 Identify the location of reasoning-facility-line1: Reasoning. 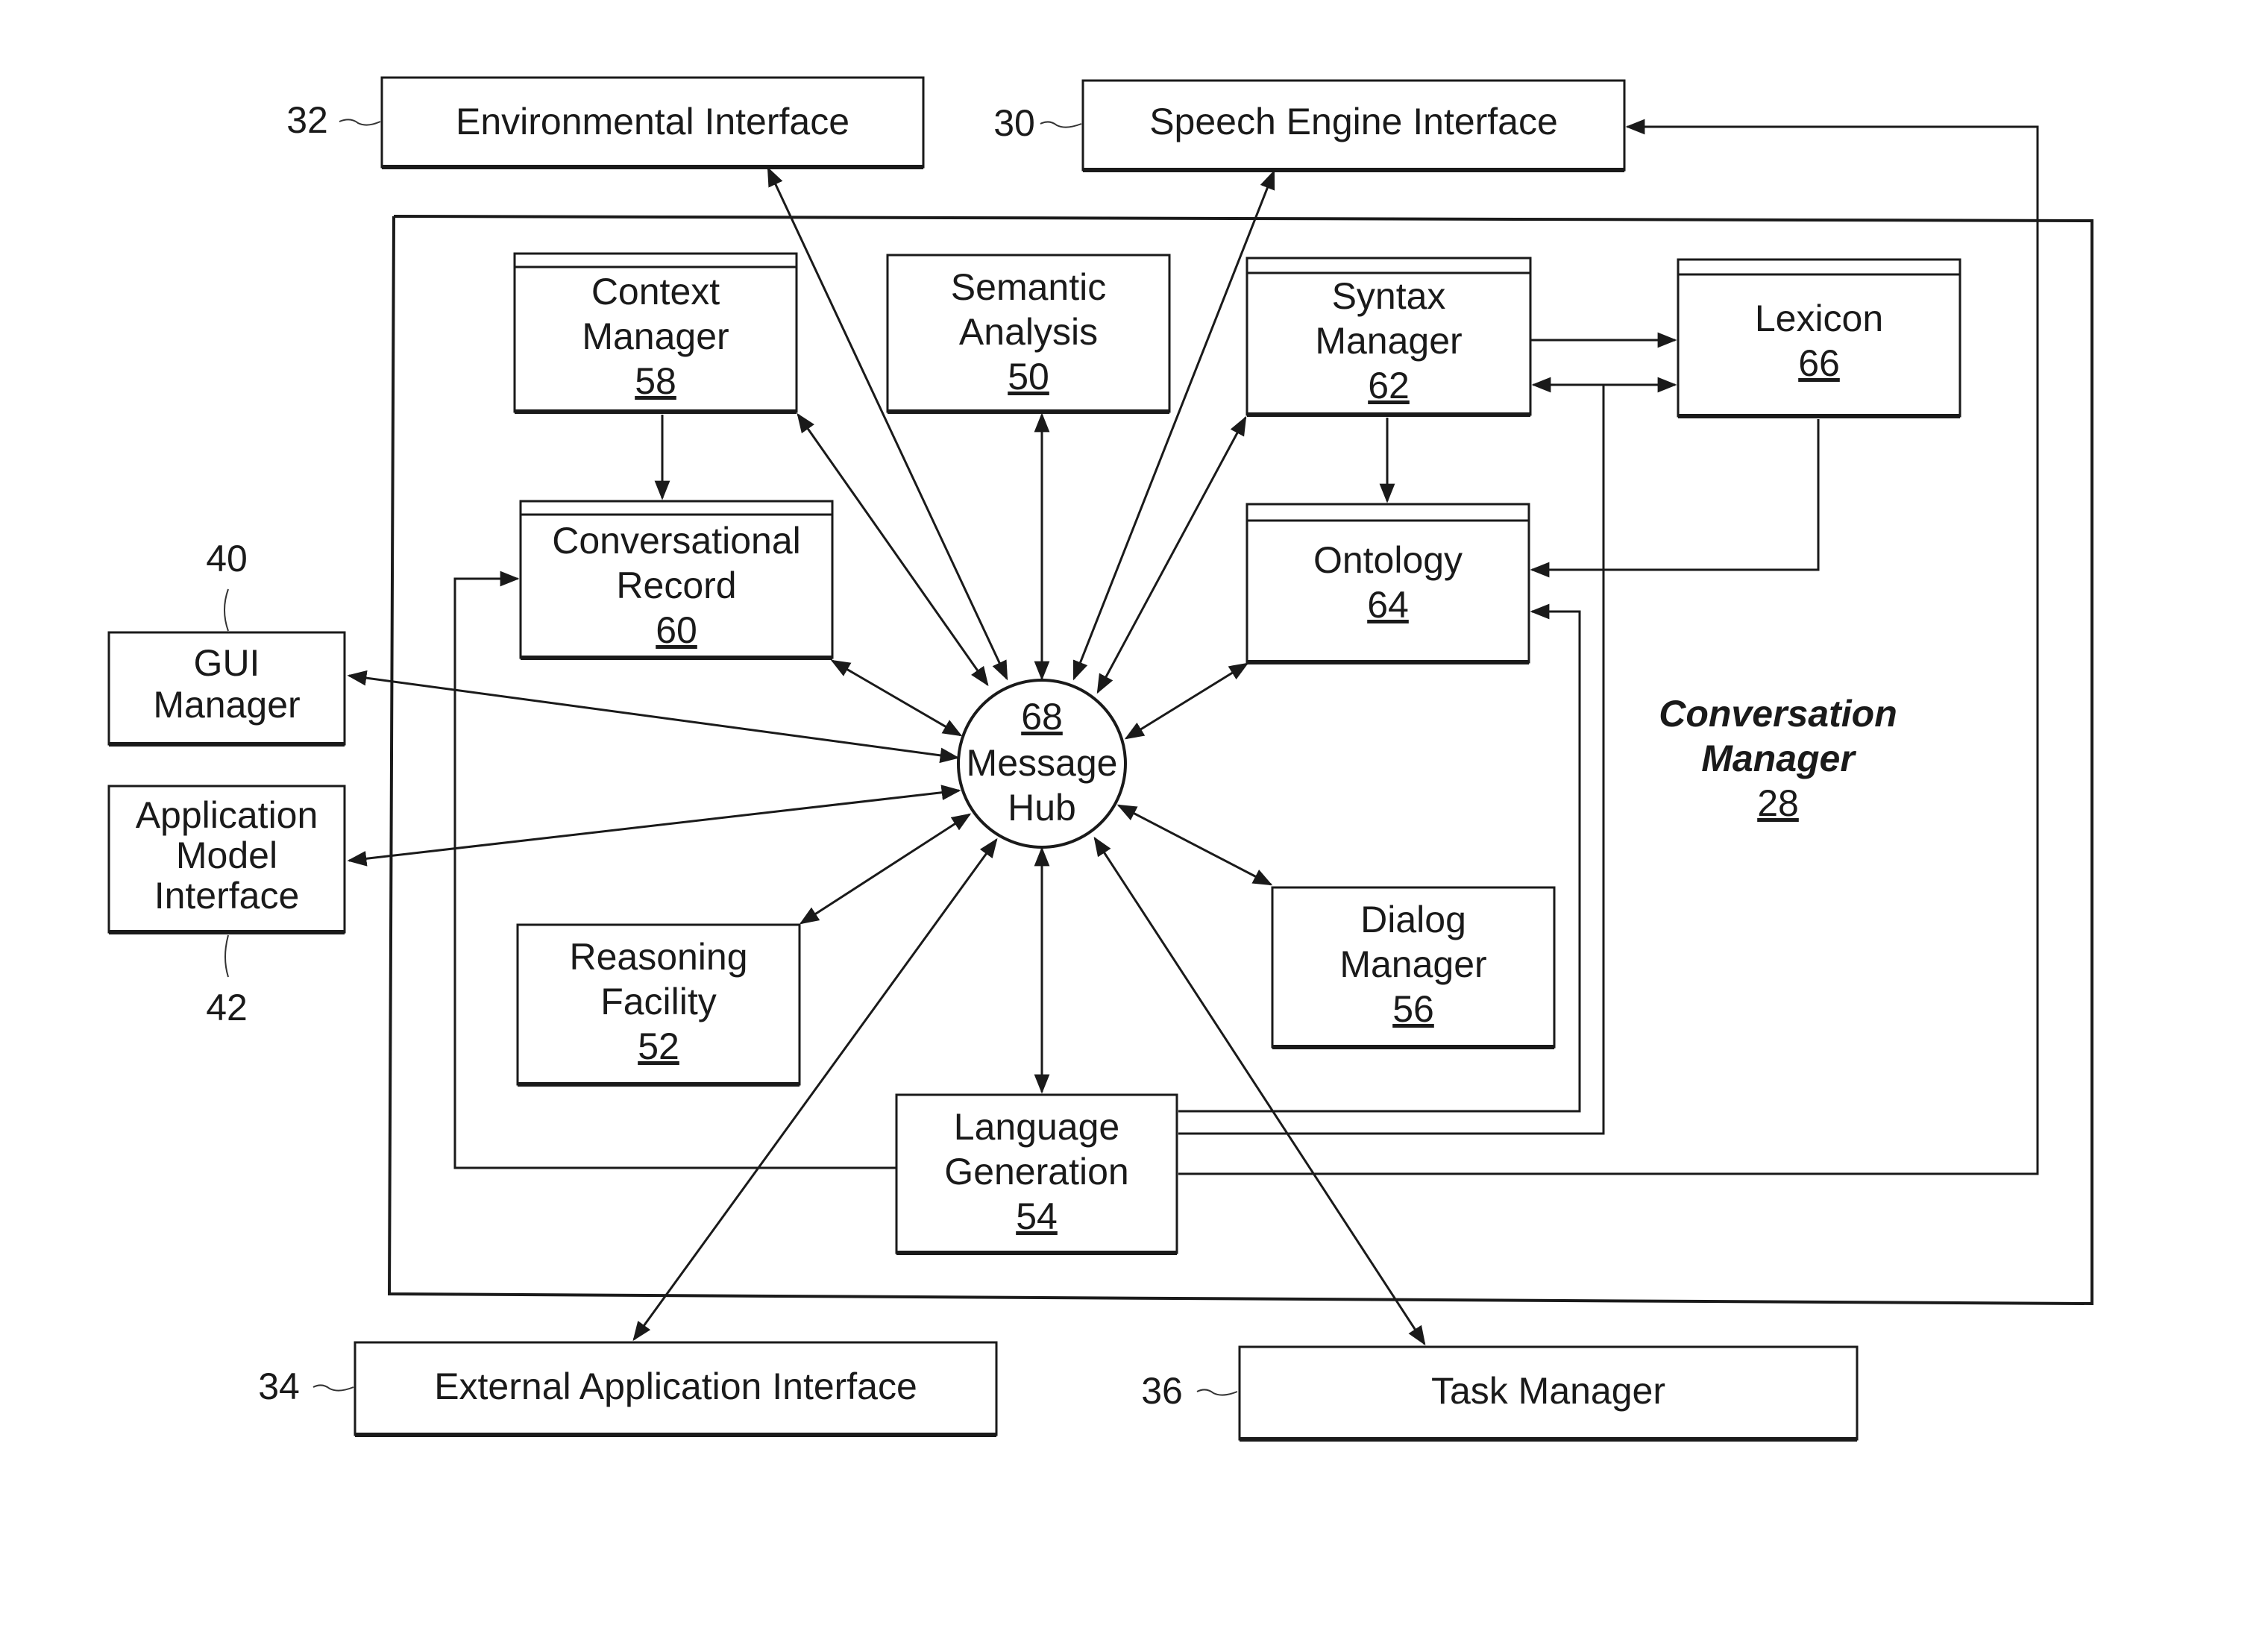
(658, 957).